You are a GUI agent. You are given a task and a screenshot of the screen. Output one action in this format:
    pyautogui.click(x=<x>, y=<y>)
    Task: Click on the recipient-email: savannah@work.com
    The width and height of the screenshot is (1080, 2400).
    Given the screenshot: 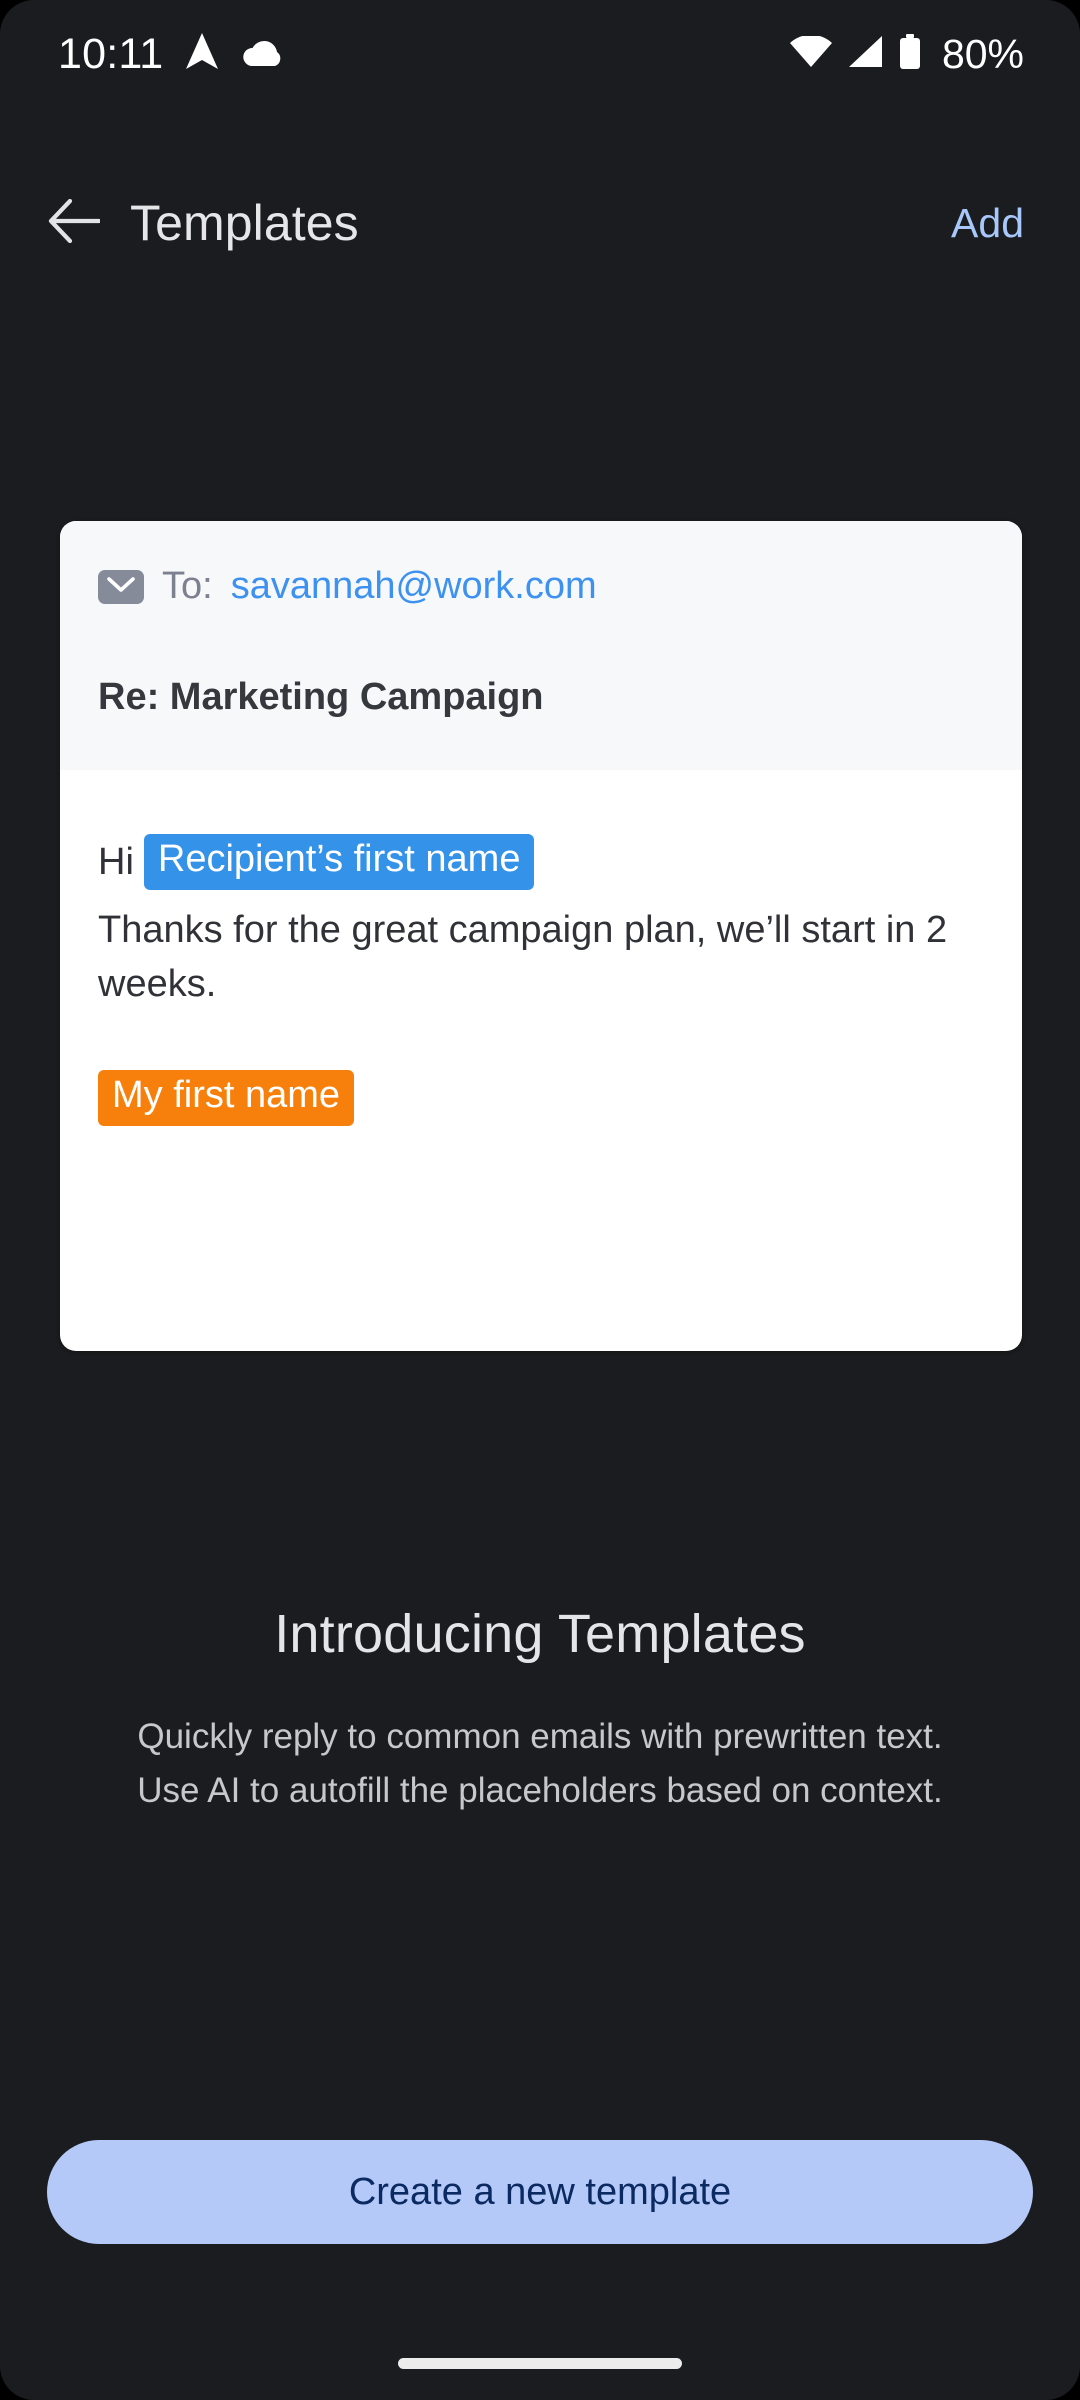 What is the action you would take?
    pyautogui.click(x=413, y=586)
    